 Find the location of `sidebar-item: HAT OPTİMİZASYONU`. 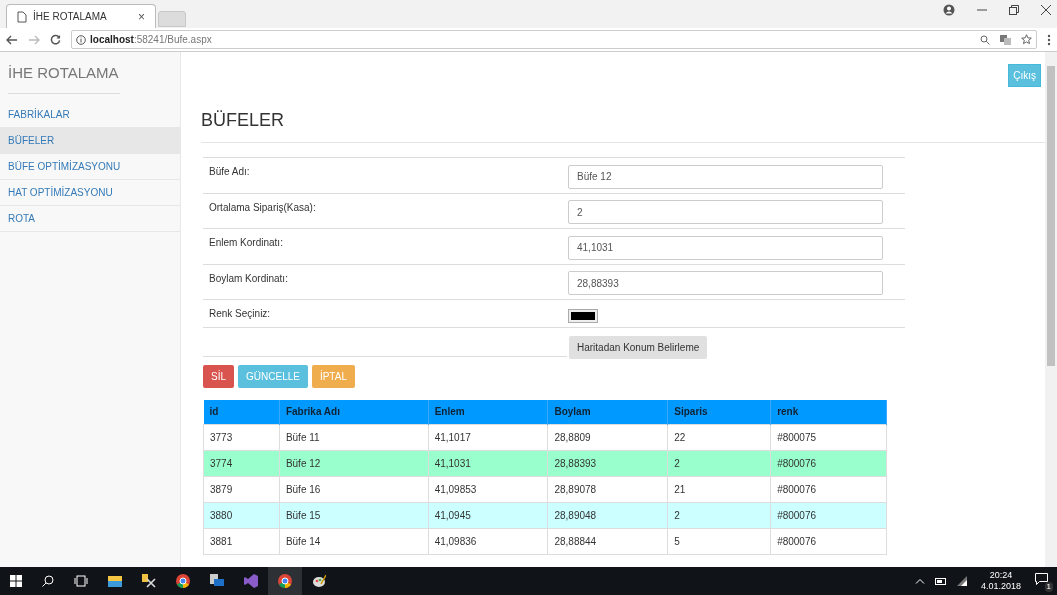

sidebar-item: HAT OPTİMİZASYONU is located at coordinates (90, 192).